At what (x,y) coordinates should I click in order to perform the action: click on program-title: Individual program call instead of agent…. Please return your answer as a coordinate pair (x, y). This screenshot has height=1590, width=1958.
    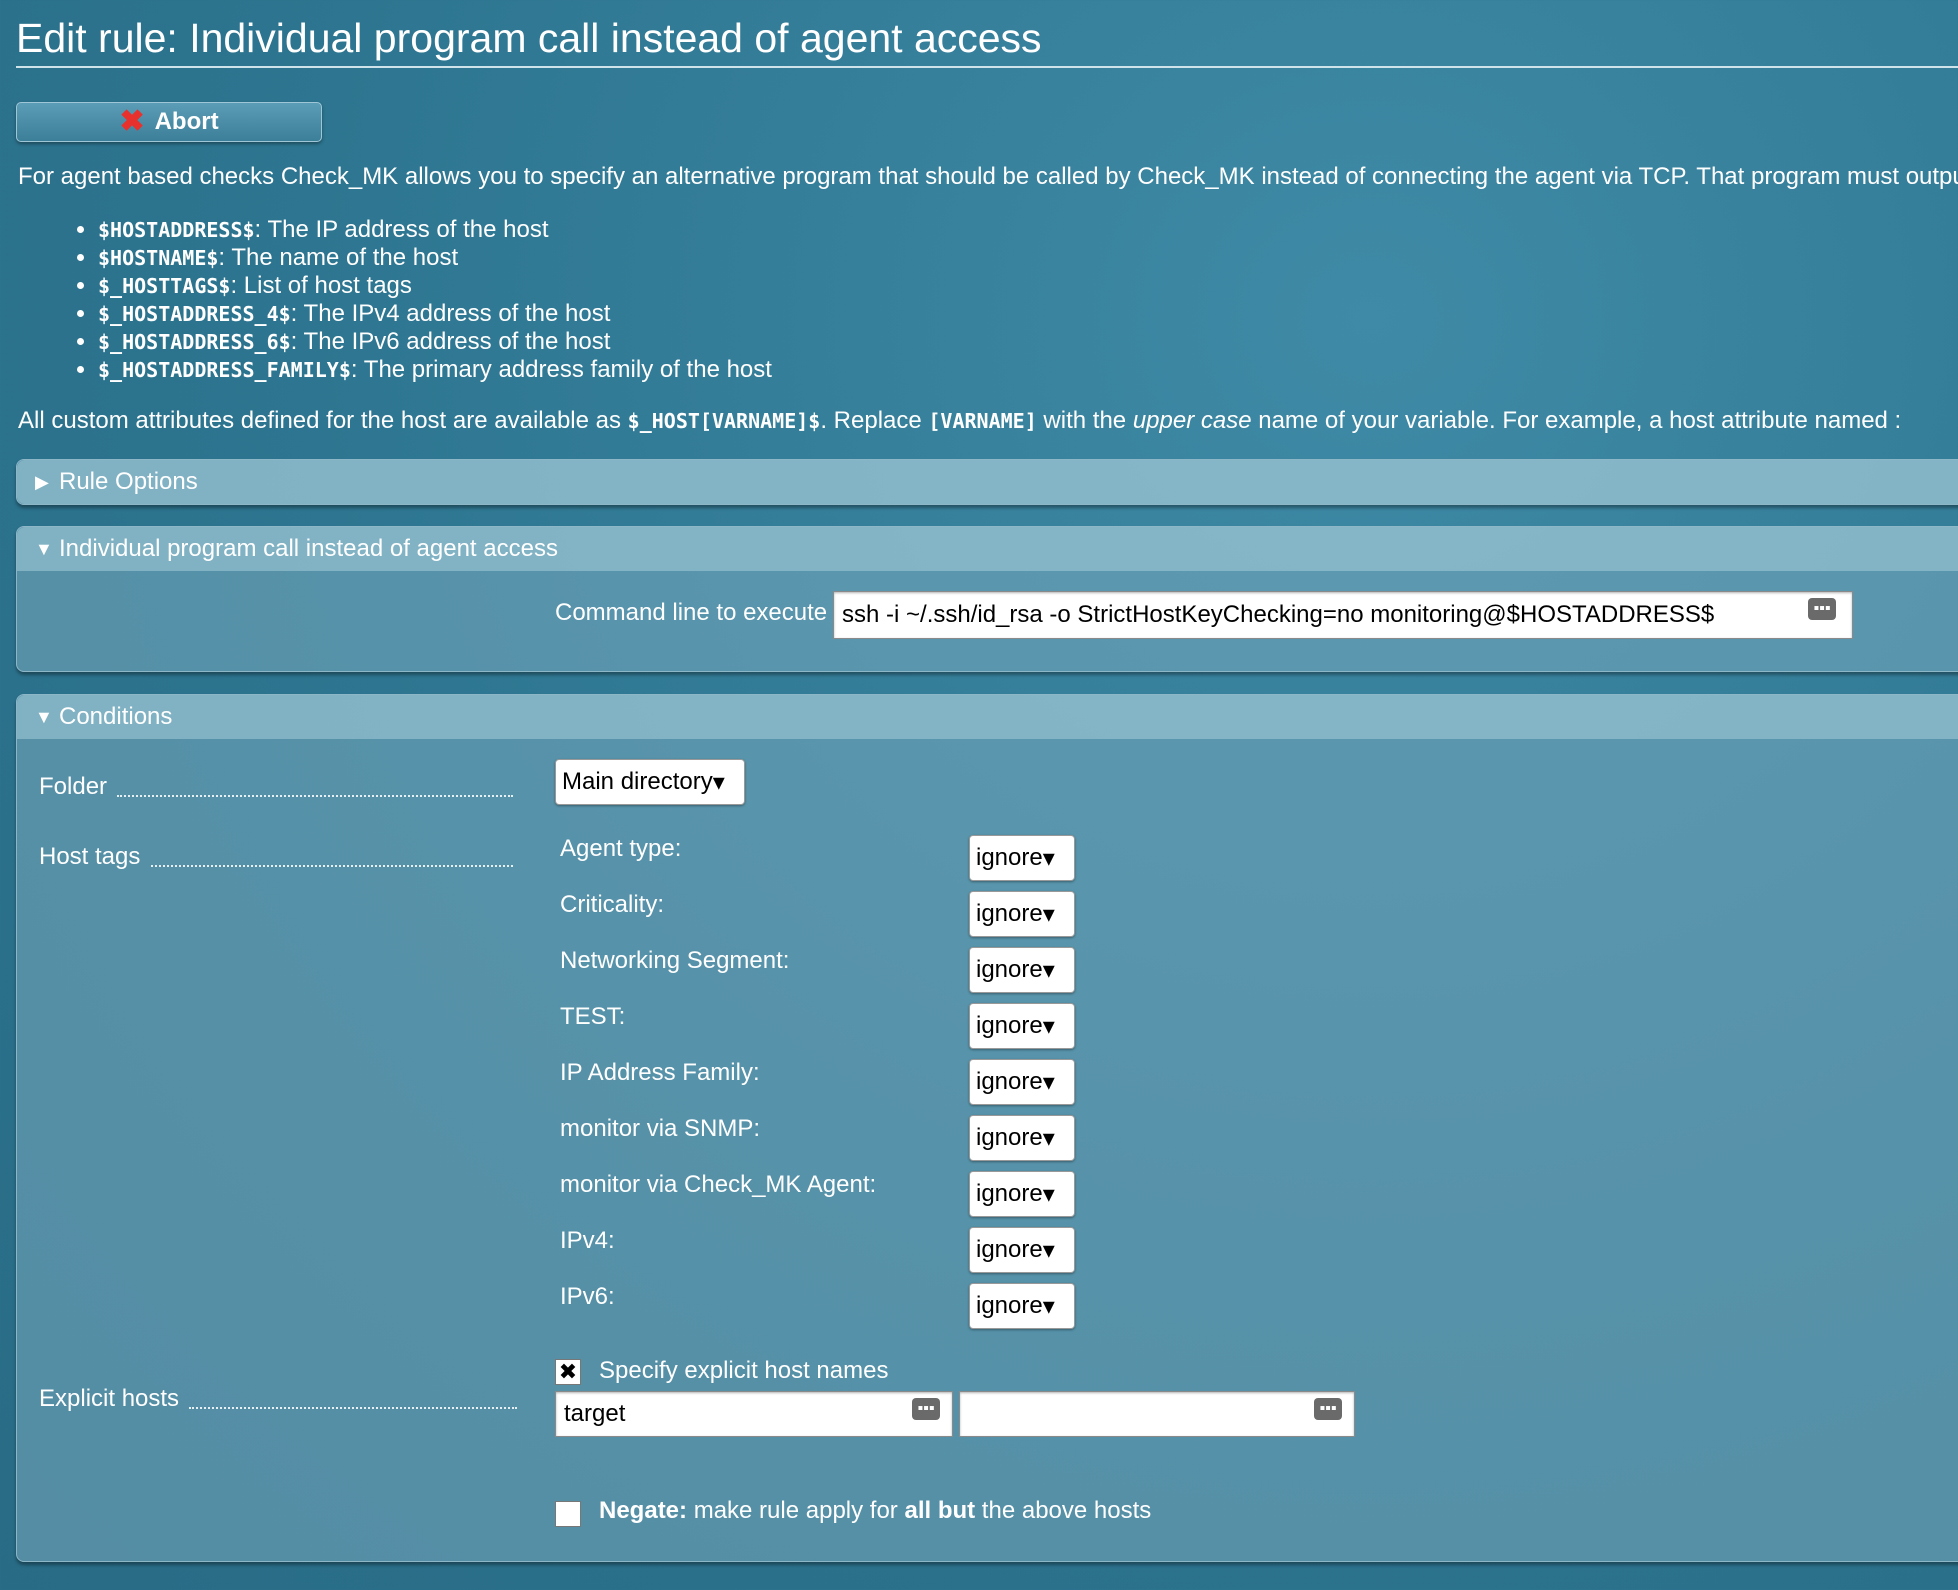
    Looking at the image, I should click on (308, 548).